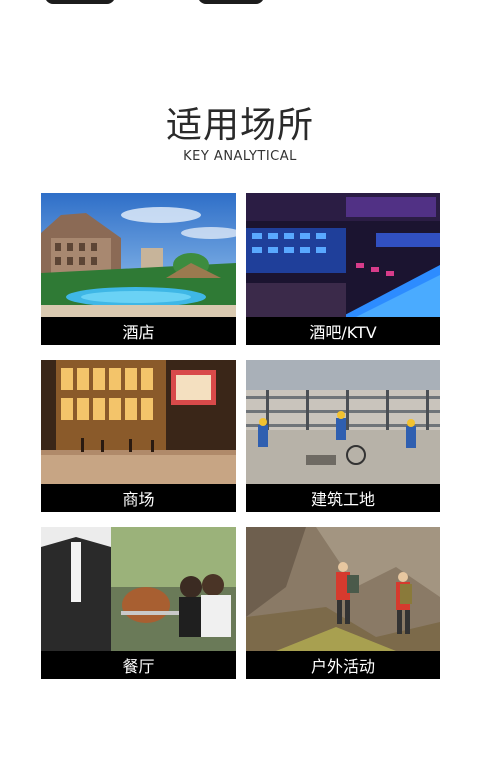 The width and height of the screenshot is (480, 773). What do you see at coordinates (343, 589) in the screenshot?
I see `outdoor-hiking-photo` at bounding box center [343, 589].